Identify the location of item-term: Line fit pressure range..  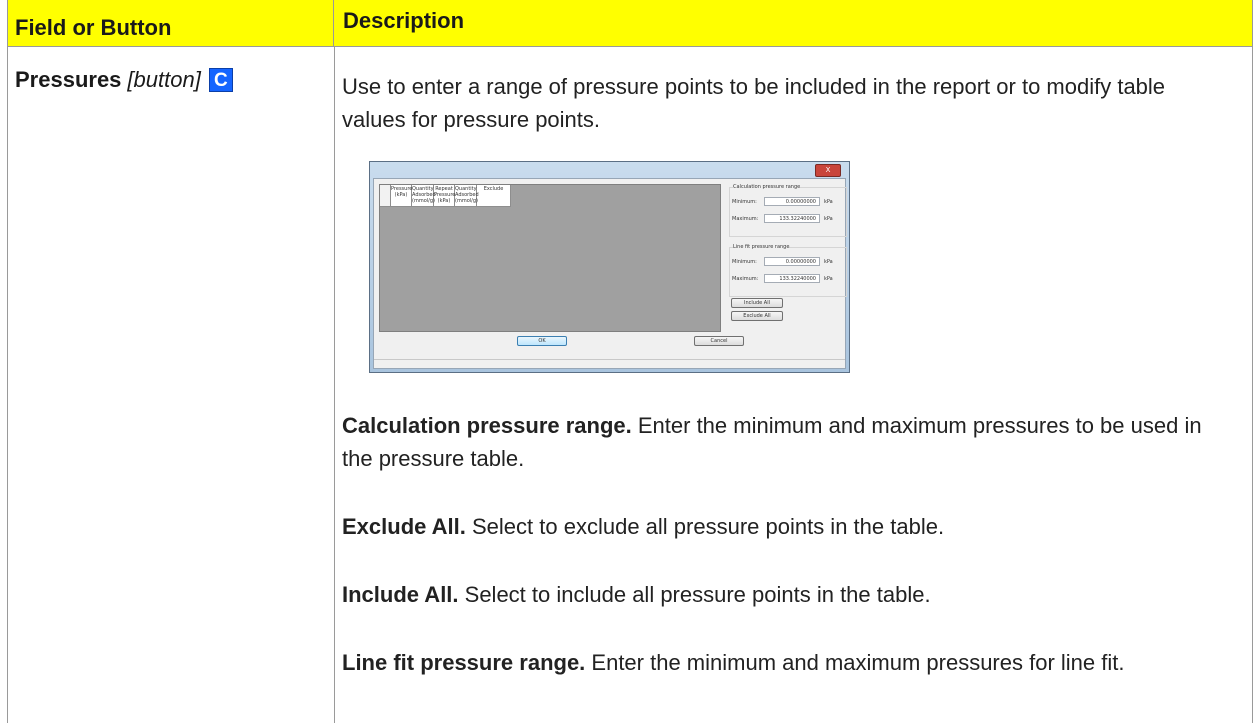
(464, 662).